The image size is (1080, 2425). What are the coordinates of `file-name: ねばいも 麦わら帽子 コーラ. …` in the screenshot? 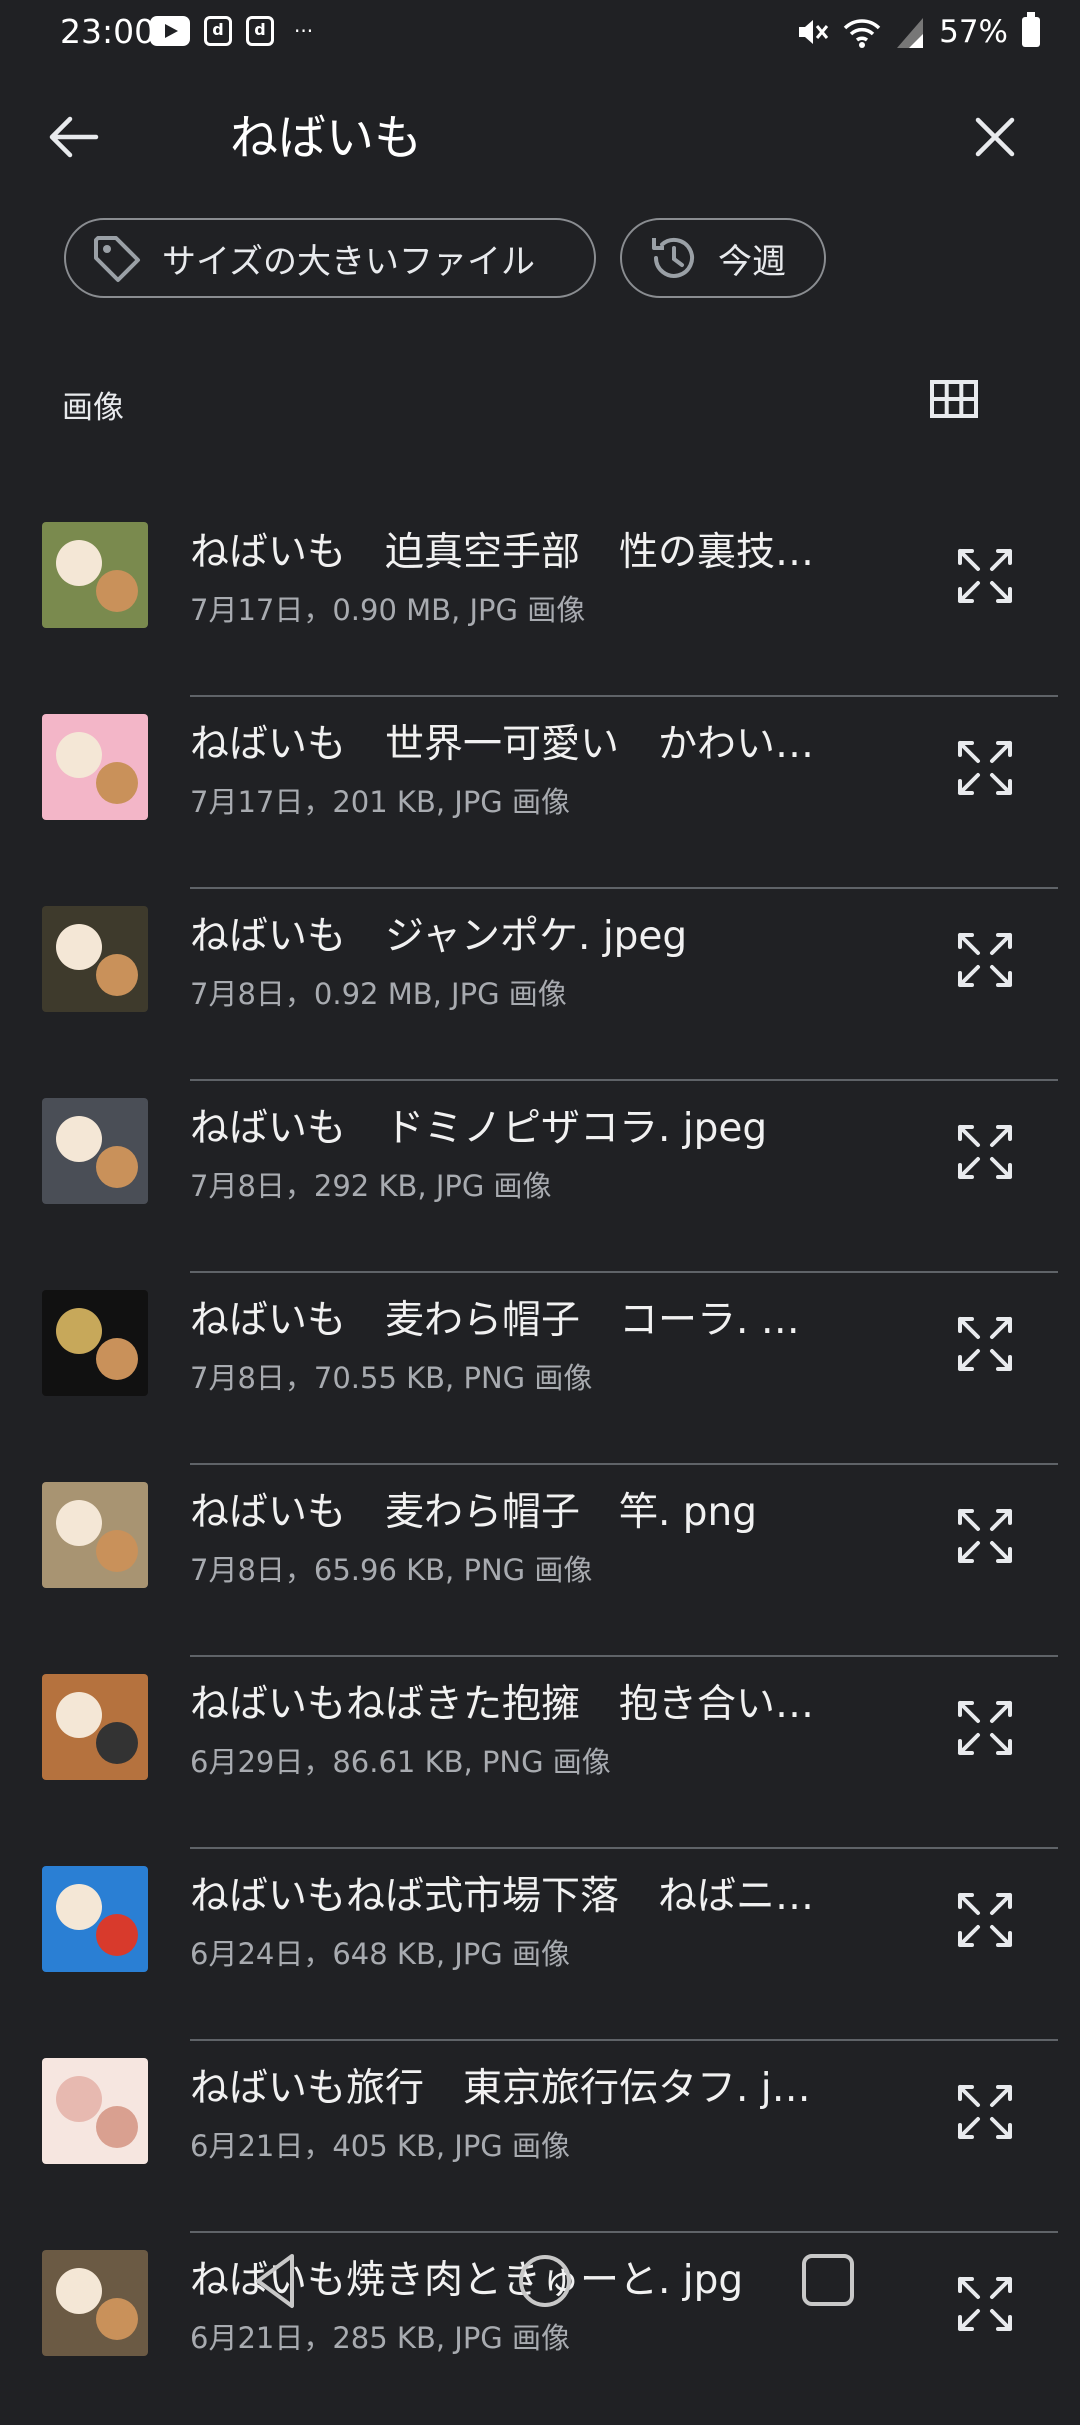 It's located at (495, 1320).